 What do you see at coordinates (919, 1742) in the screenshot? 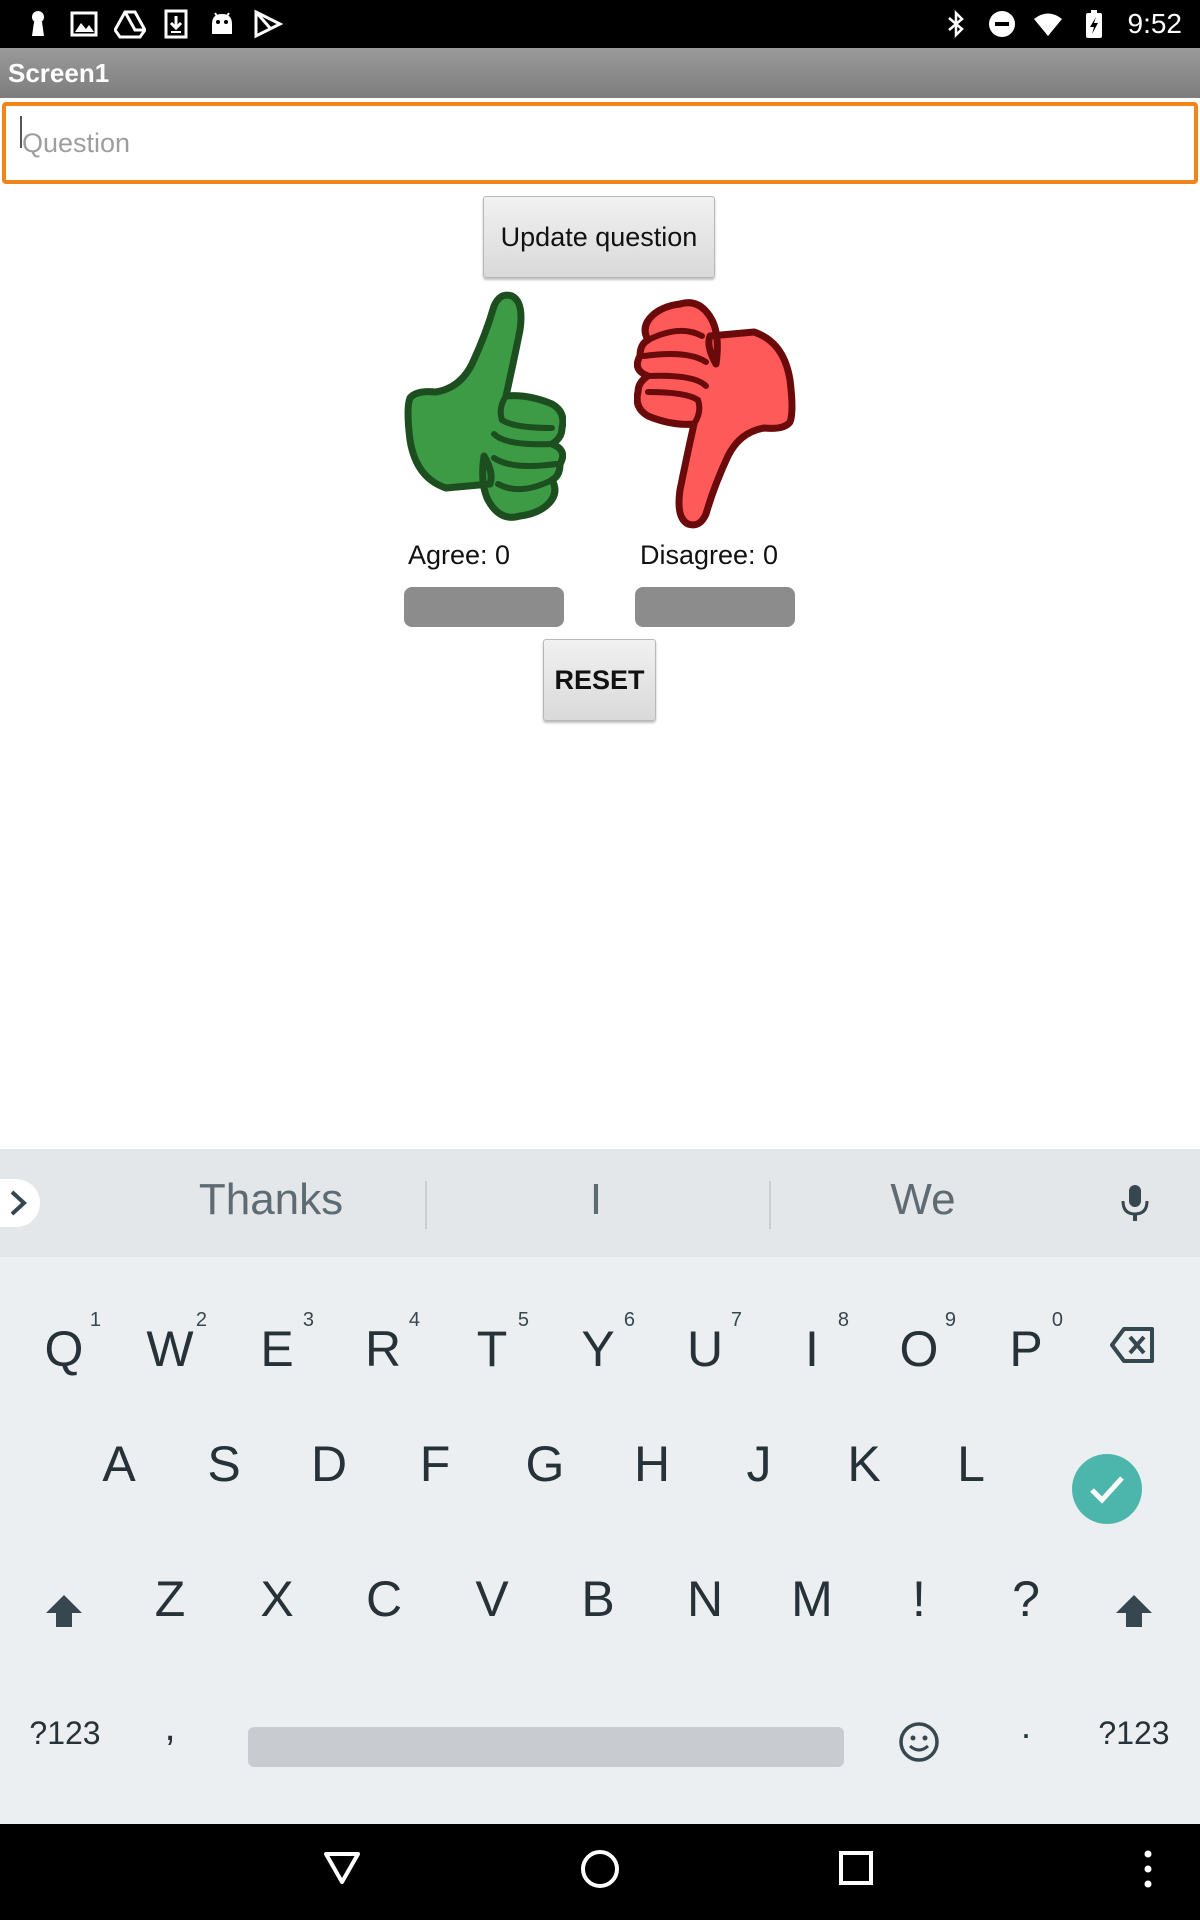
I see `emoji-icon` at bounding box center [919, 1742].